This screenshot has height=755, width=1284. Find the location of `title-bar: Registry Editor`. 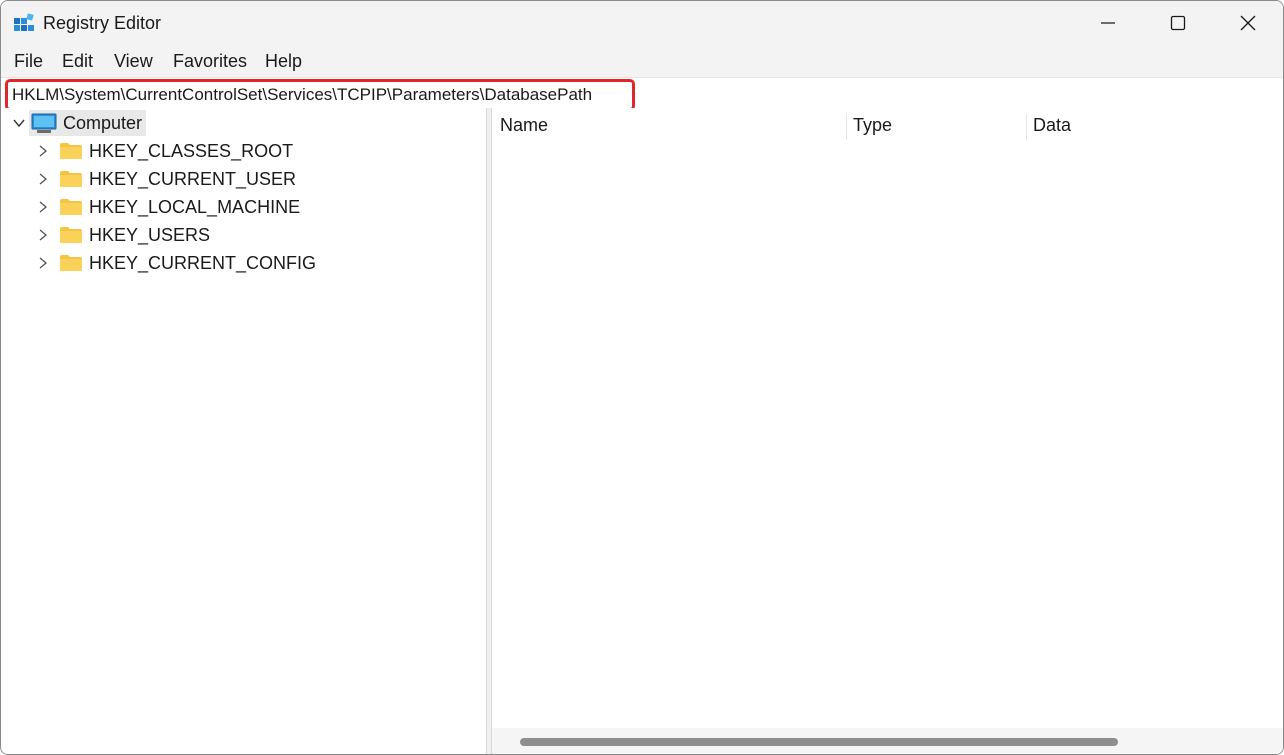

title-bar: Registry Editor is located at coordinates (642, 23).